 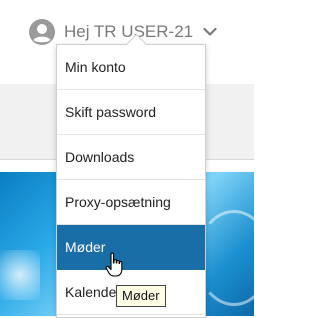 I want to click on hero-image-swirl, so click(x=234, y=258).